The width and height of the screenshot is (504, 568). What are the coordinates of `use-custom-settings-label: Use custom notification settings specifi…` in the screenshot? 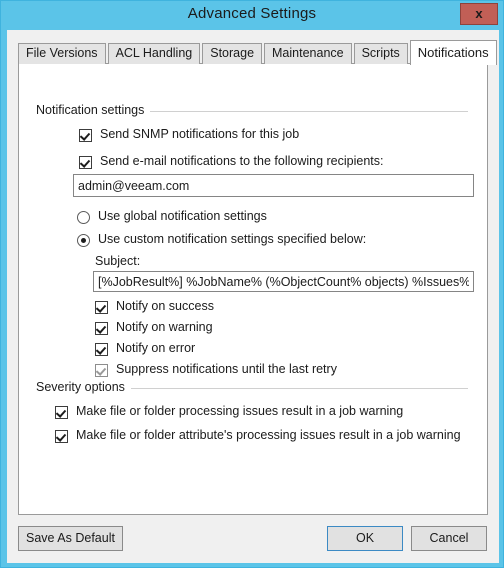 It's located at (232, 239).